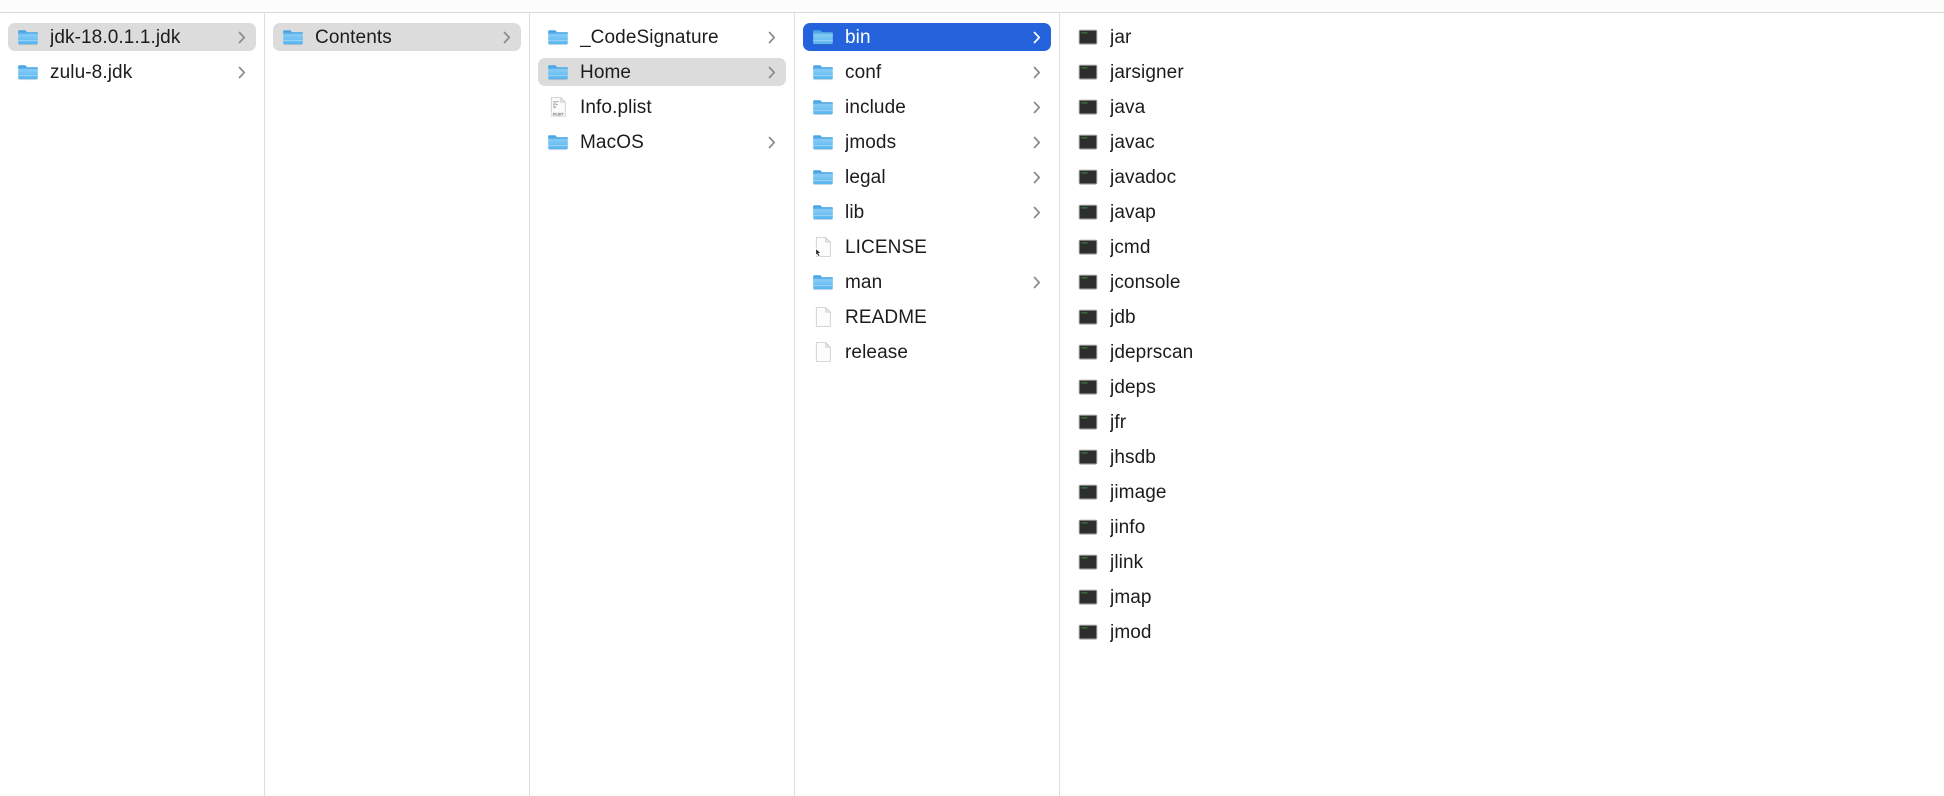 The width and height of the screenshot is (1944, 796). I want to click on empty-preview-column, so click(1920, 404).